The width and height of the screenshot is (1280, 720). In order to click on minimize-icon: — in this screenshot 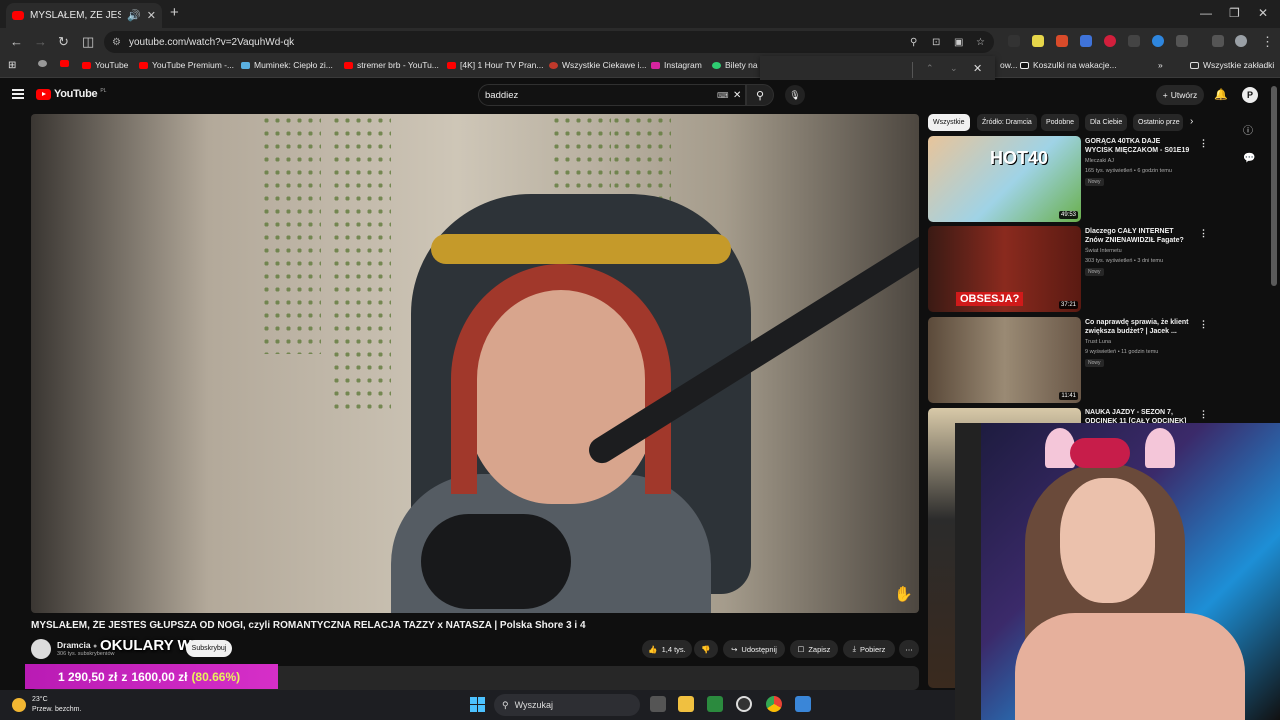, I will do `click(1206, 13)`.